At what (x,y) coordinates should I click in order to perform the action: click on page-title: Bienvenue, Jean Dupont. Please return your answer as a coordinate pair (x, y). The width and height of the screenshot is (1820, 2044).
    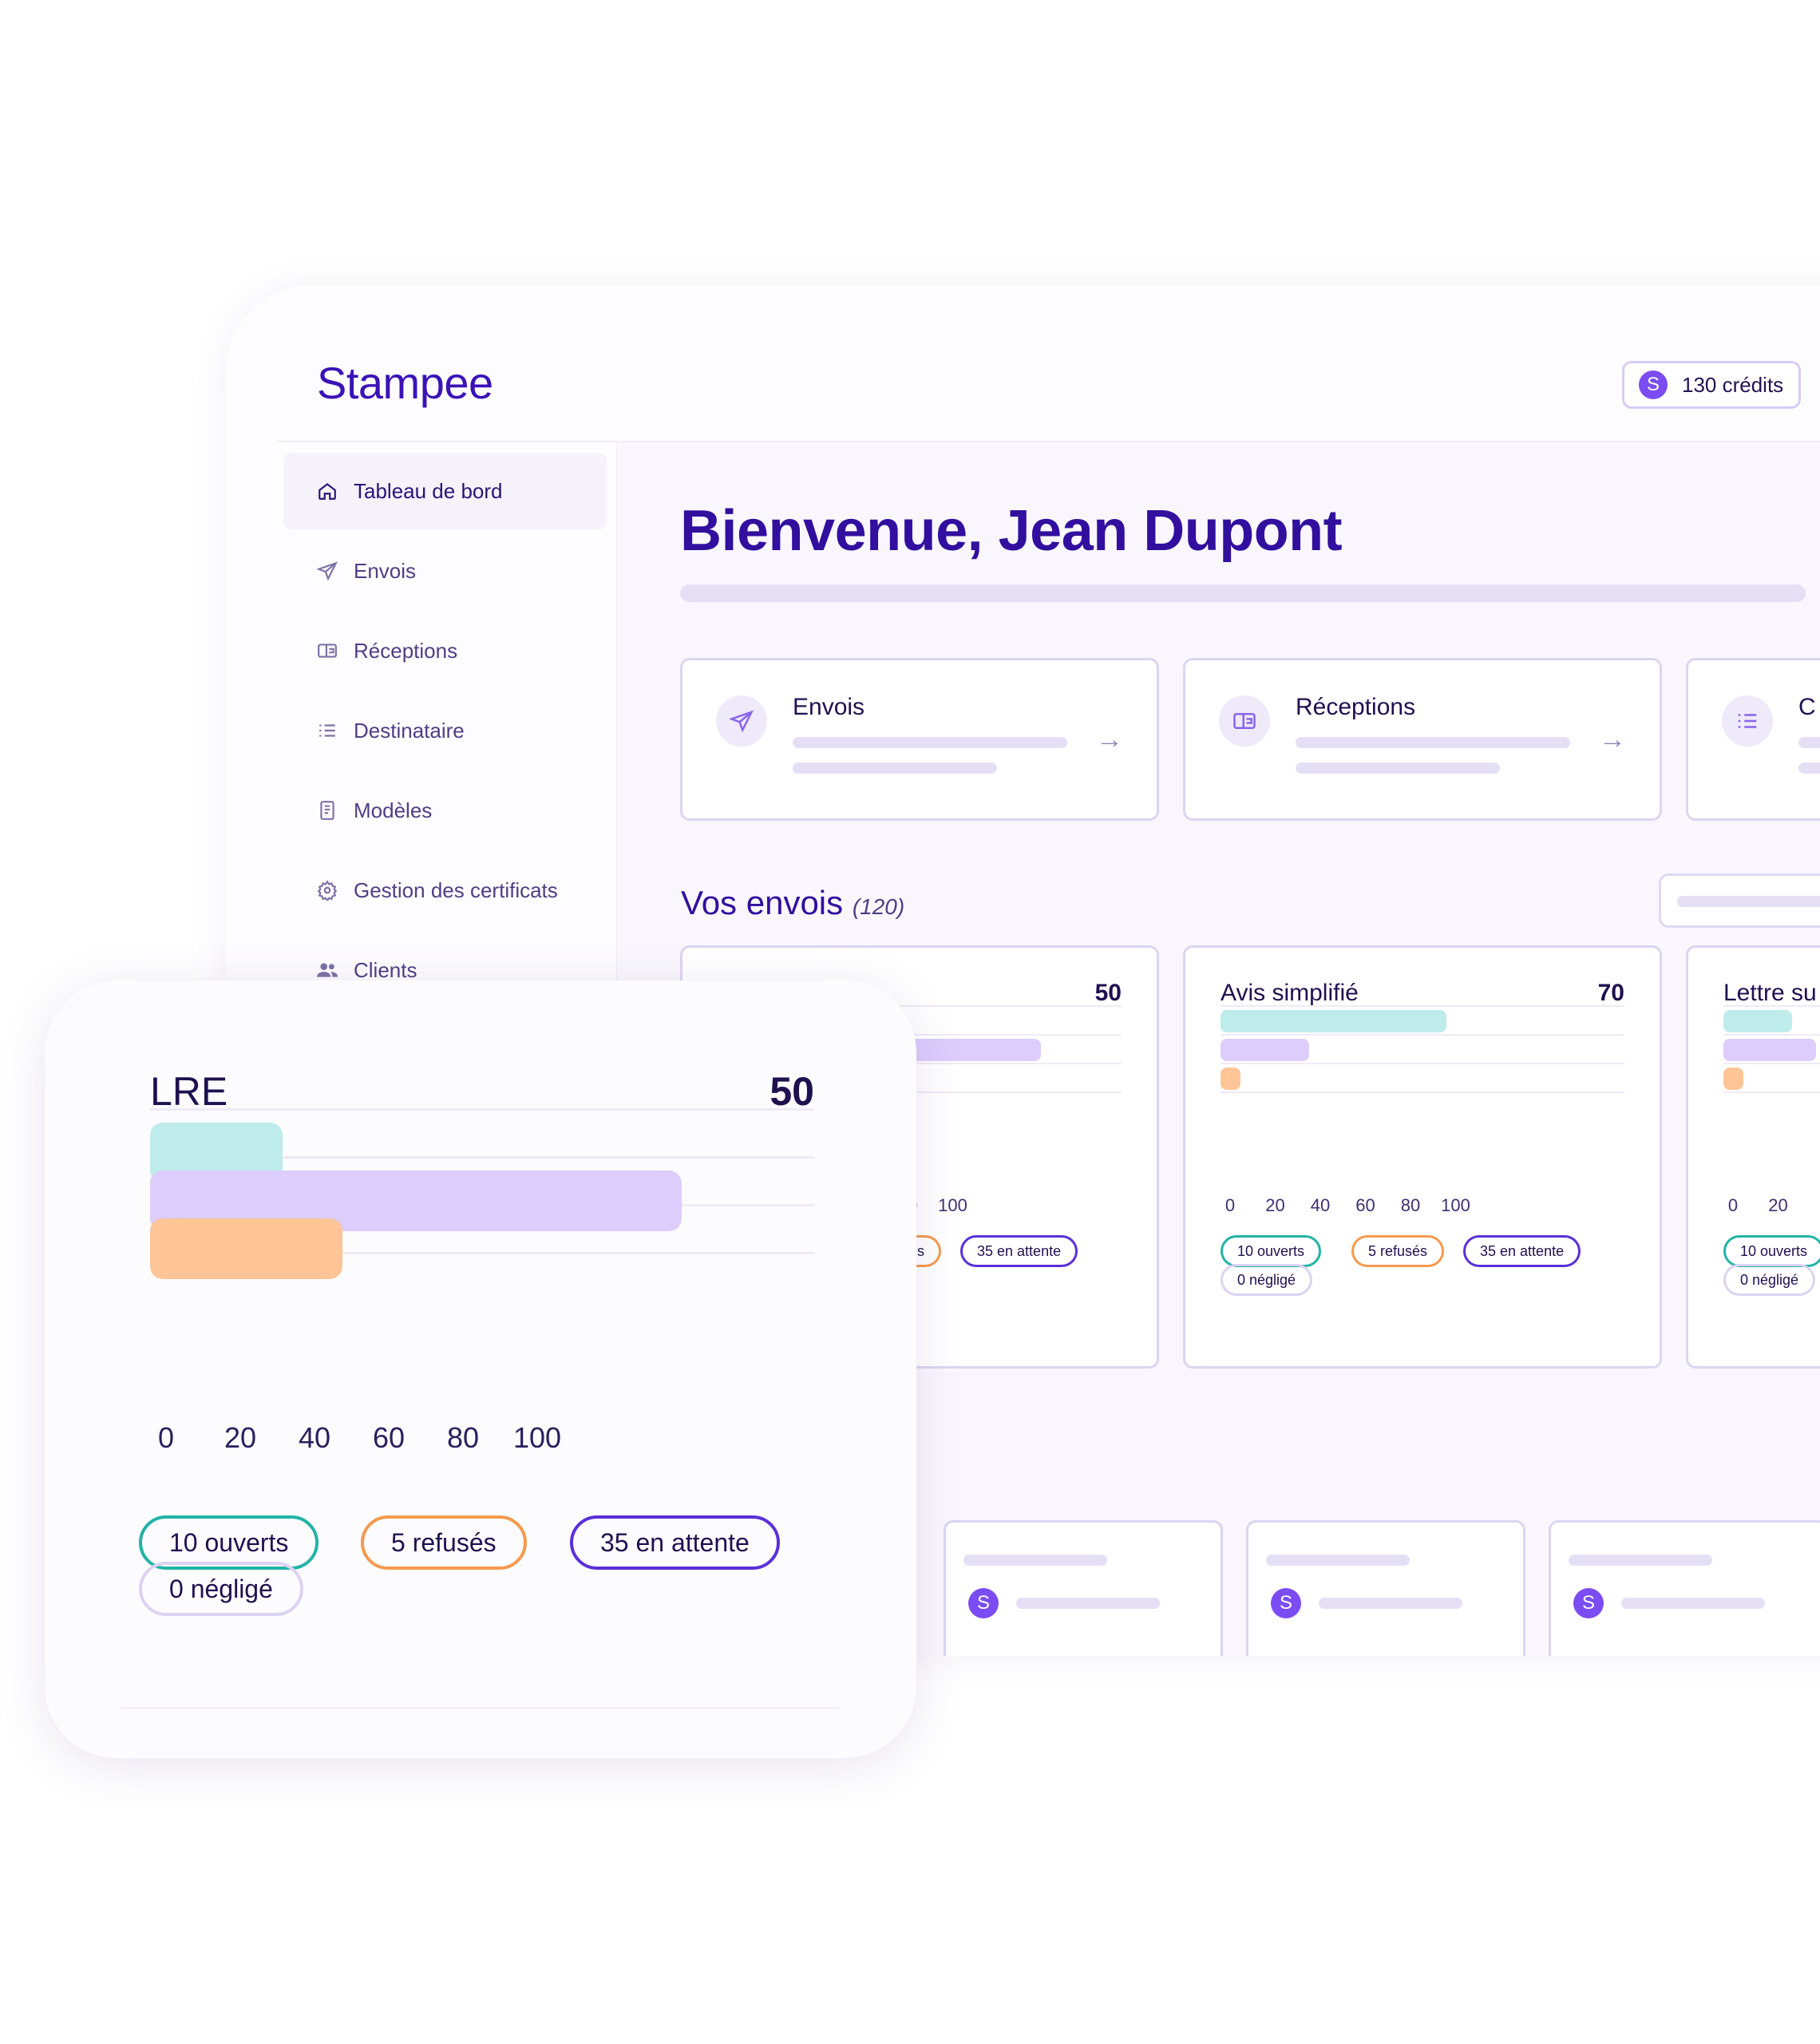
    Looking at the image, I should click on (1012, 531).